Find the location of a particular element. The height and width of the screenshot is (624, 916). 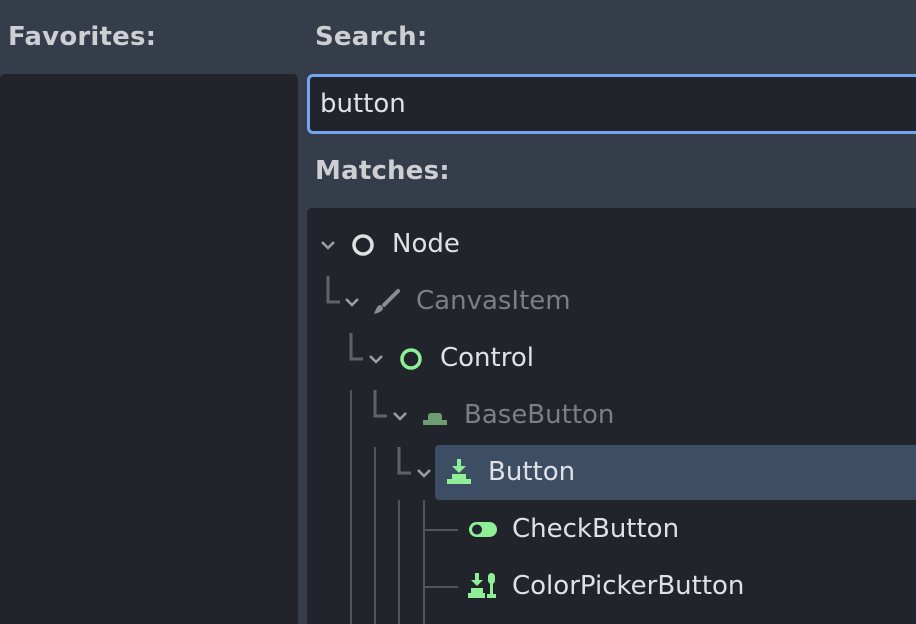

circle-outline-green-icon is located at coordinates (411, 359).